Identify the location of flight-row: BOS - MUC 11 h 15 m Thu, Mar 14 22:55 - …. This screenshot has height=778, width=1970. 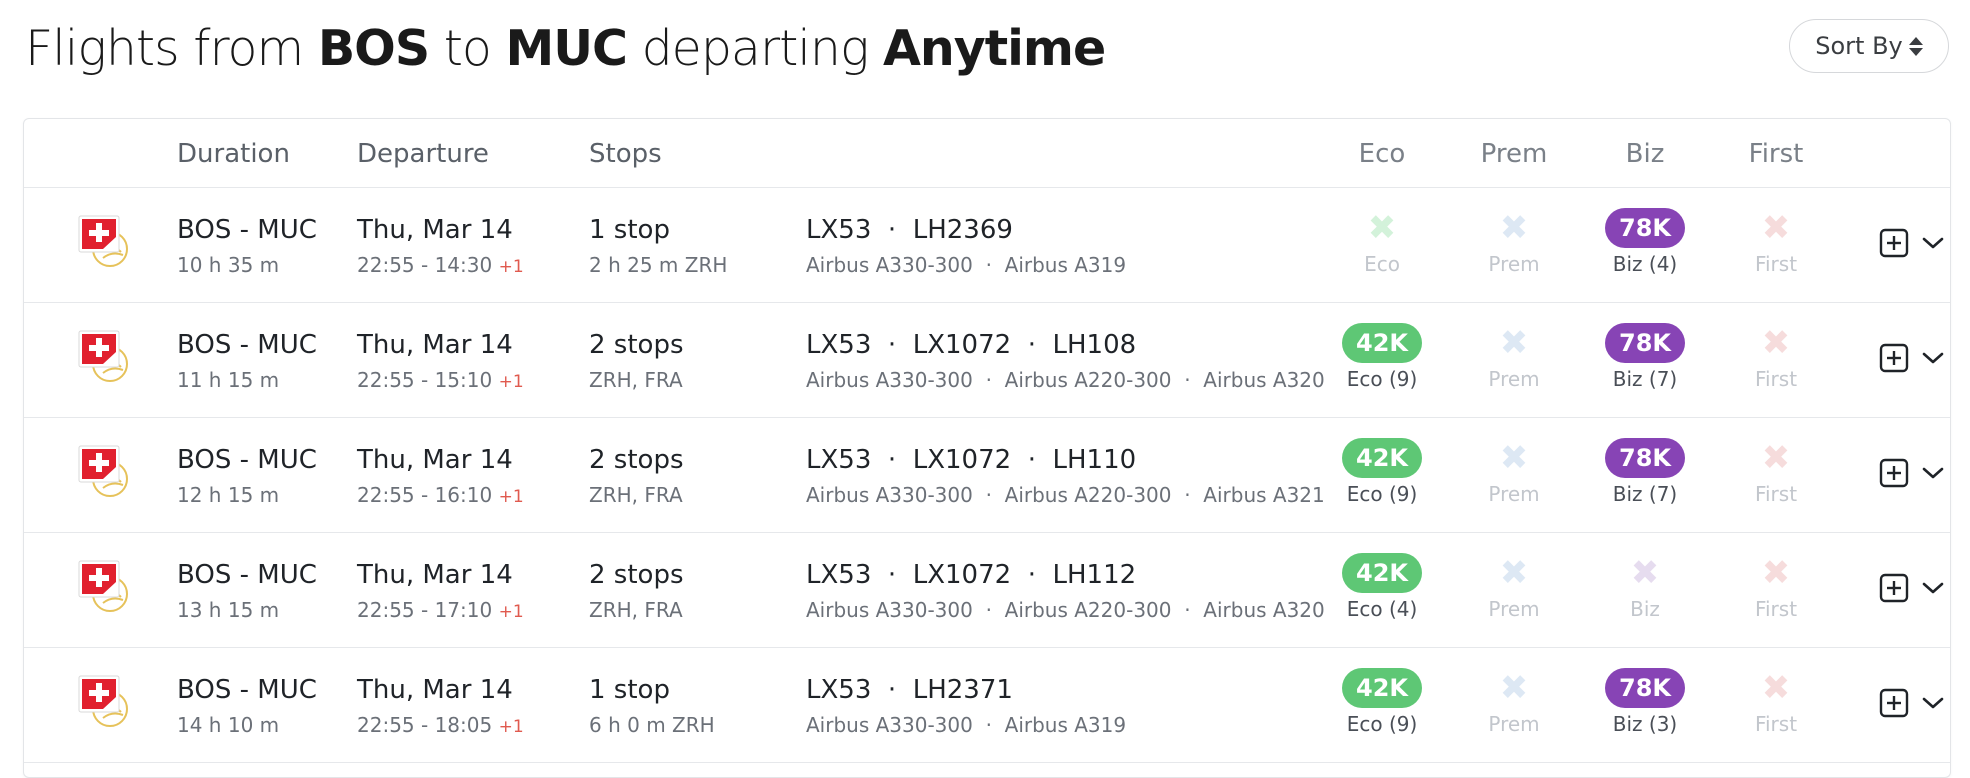
(987, 360).